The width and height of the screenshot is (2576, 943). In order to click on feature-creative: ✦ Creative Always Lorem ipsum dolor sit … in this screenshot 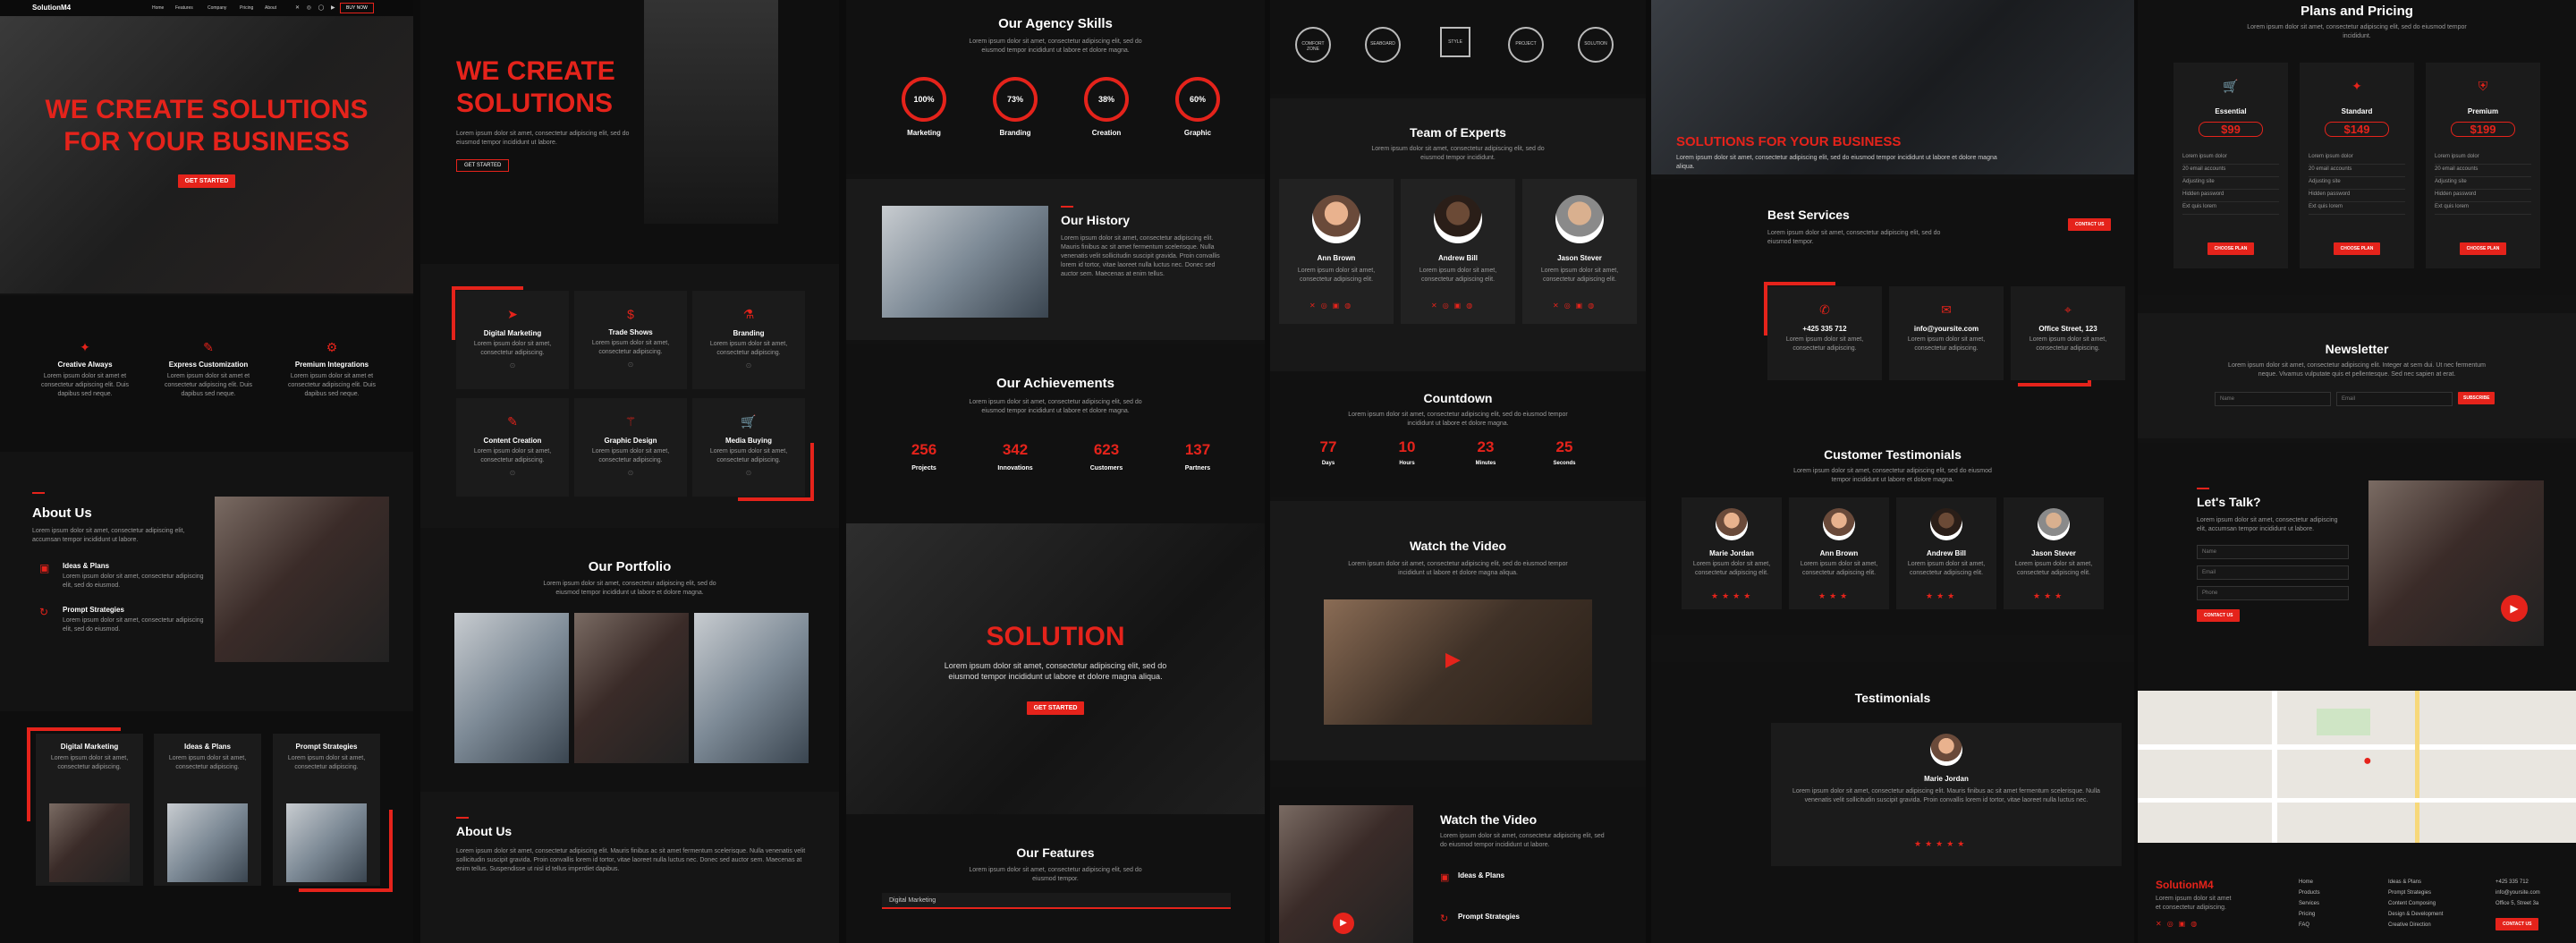, I will do `click(85, 370)`.